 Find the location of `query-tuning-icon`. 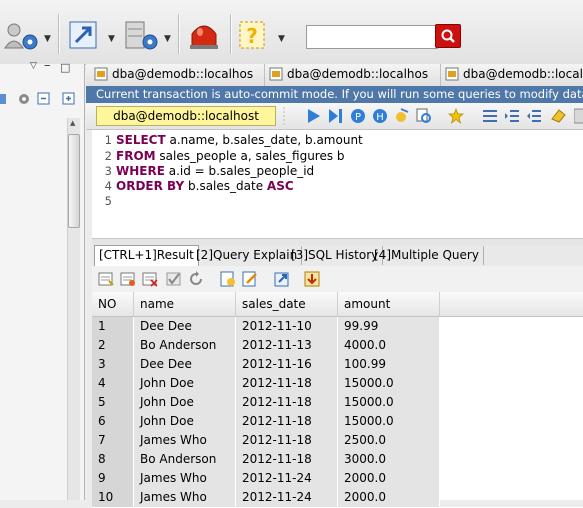

query-tuning-icon is located at coordinates (402, 116).